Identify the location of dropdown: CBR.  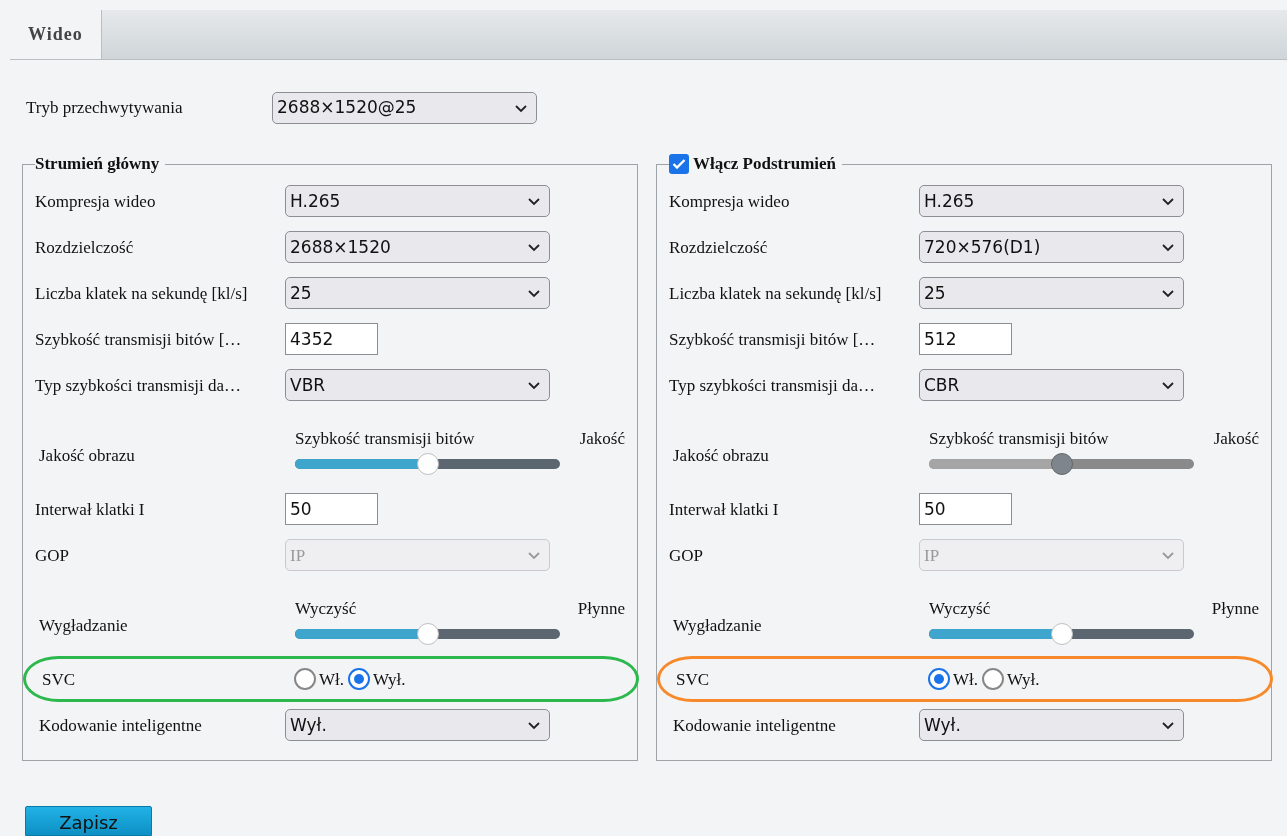
(1051, 385).